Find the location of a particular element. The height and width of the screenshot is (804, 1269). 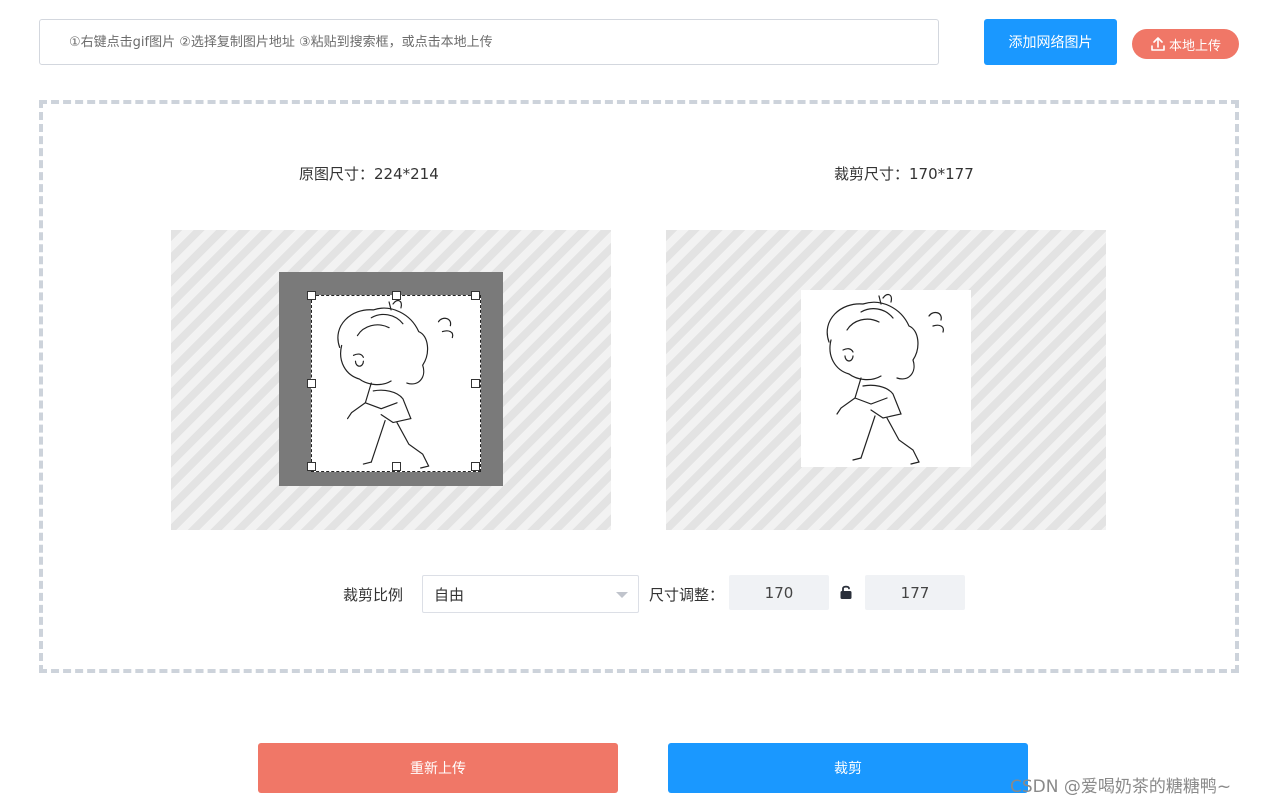

resize-handle-ne is located at coordinates (475, 295).